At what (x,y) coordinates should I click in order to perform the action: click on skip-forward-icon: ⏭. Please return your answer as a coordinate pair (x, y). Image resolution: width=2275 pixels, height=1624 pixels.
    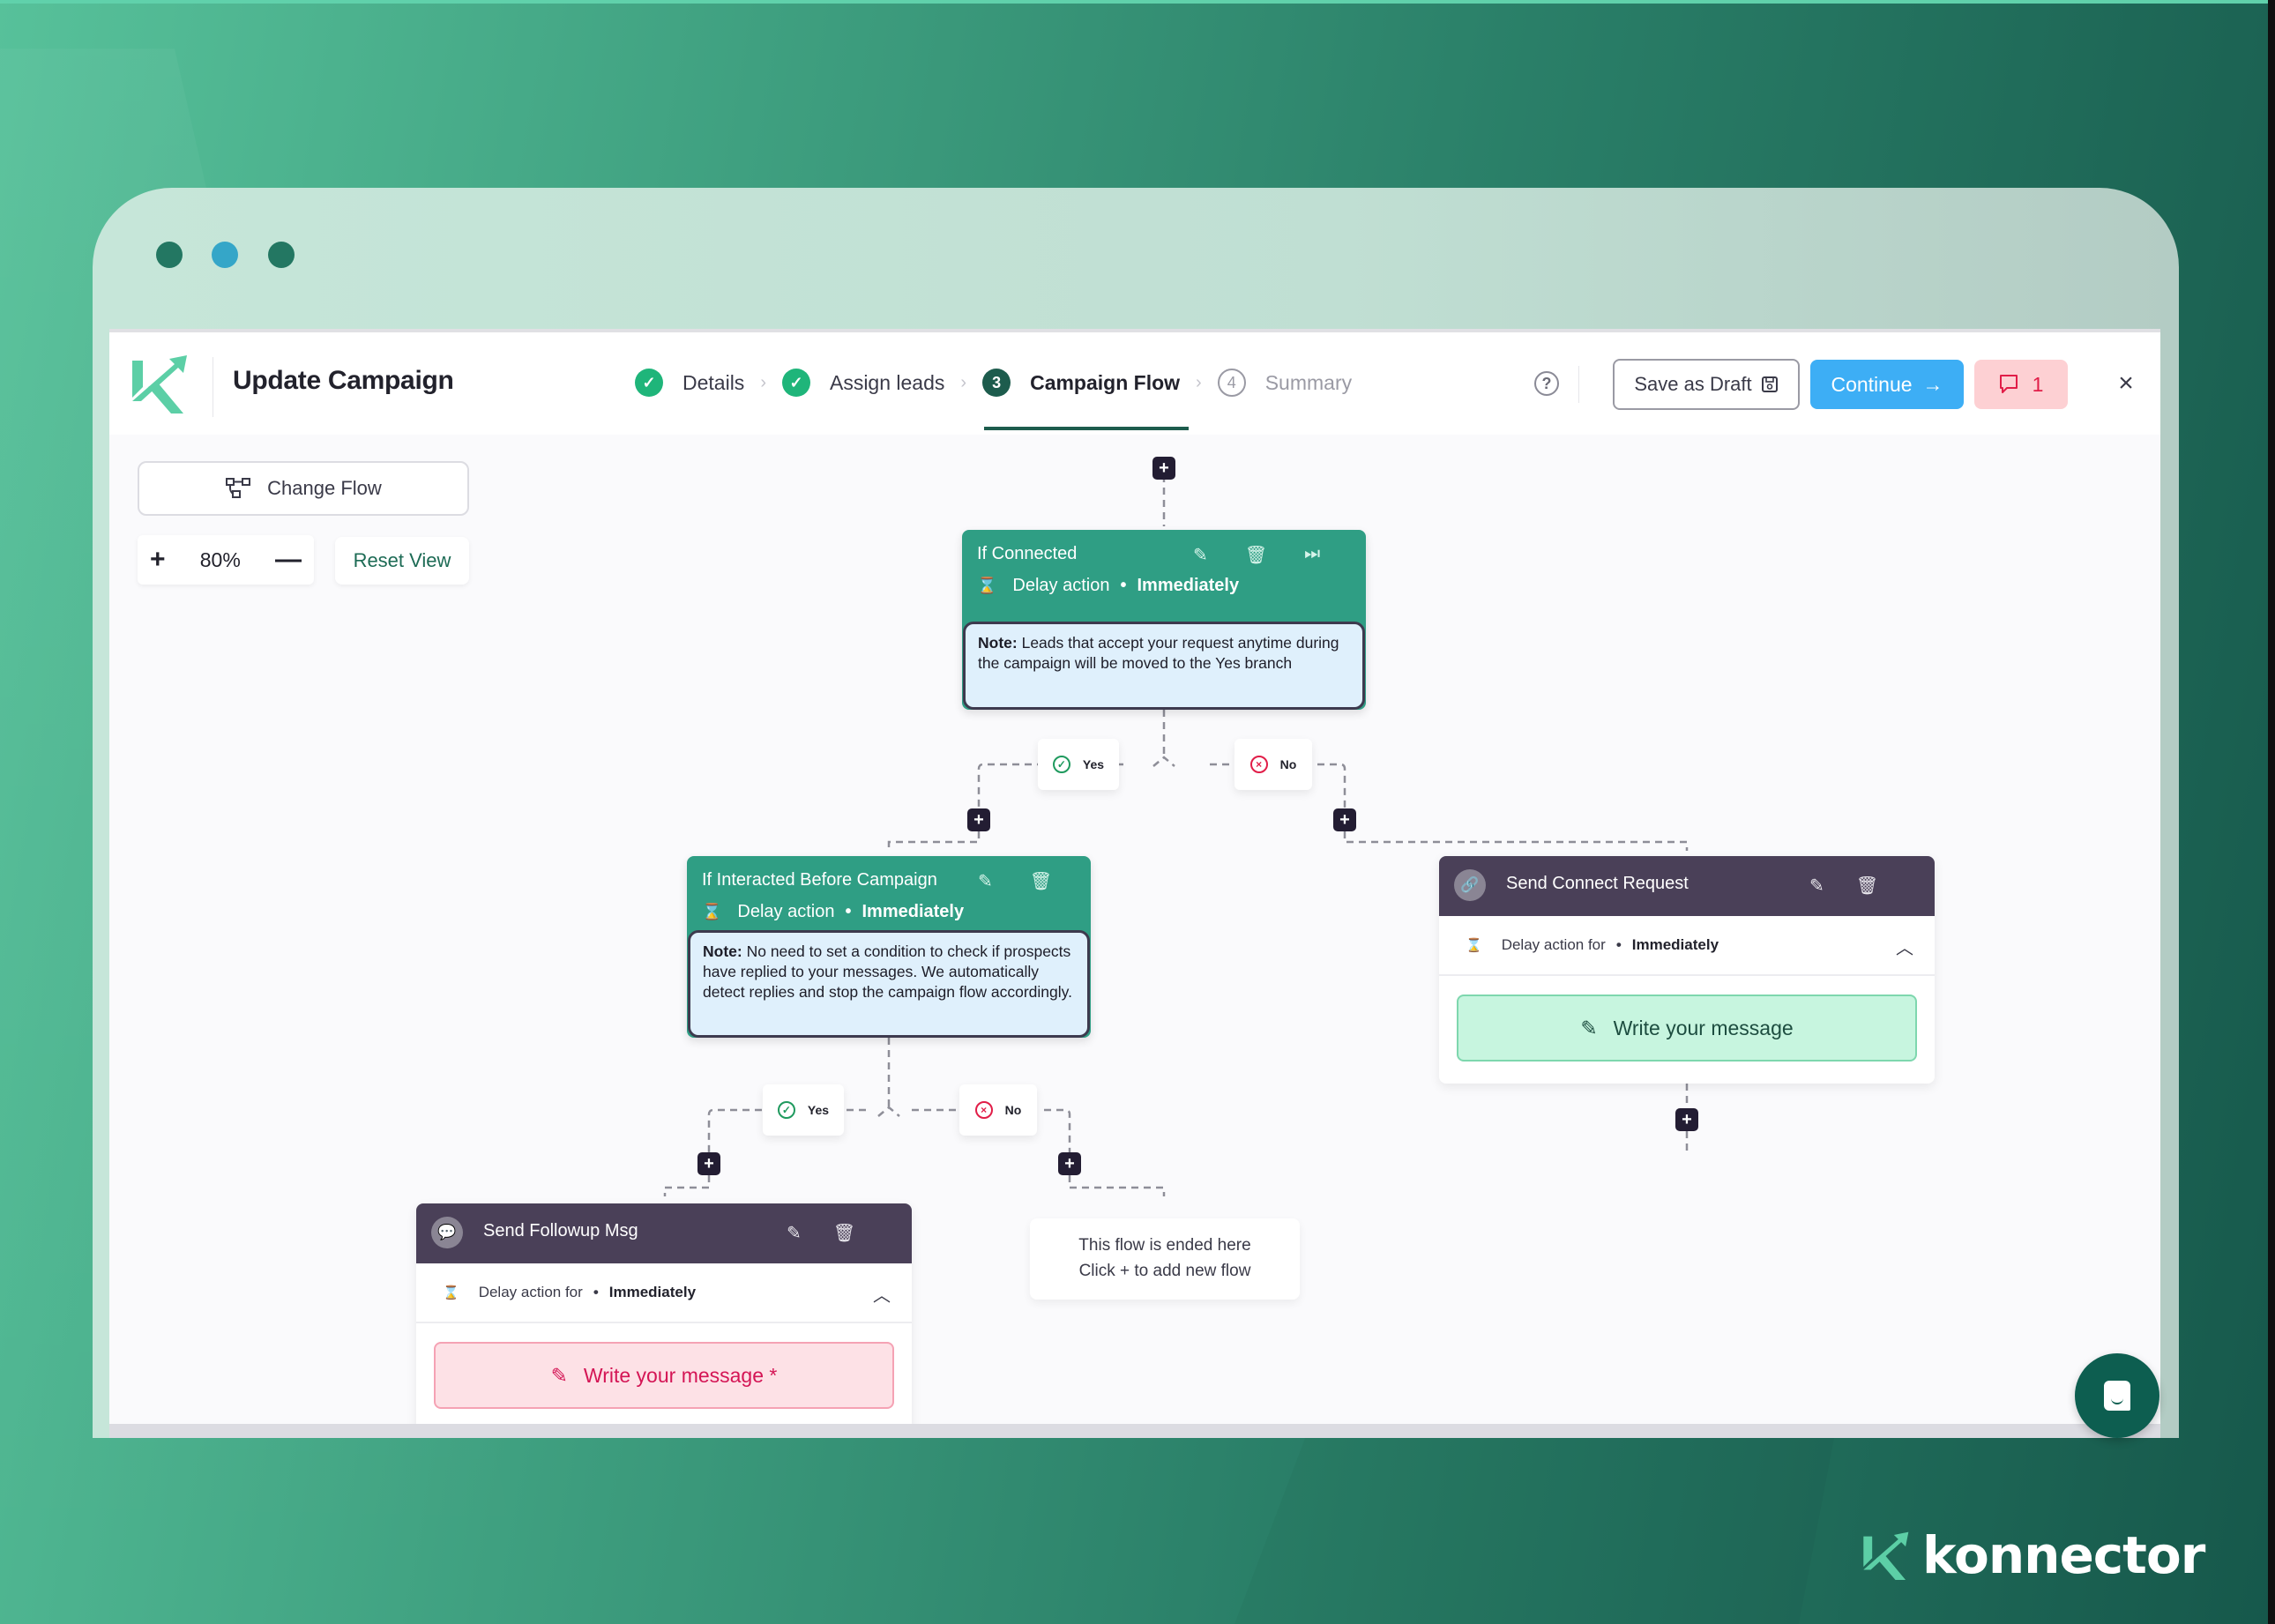
    Looking at the image, I should click on (1312, 555).